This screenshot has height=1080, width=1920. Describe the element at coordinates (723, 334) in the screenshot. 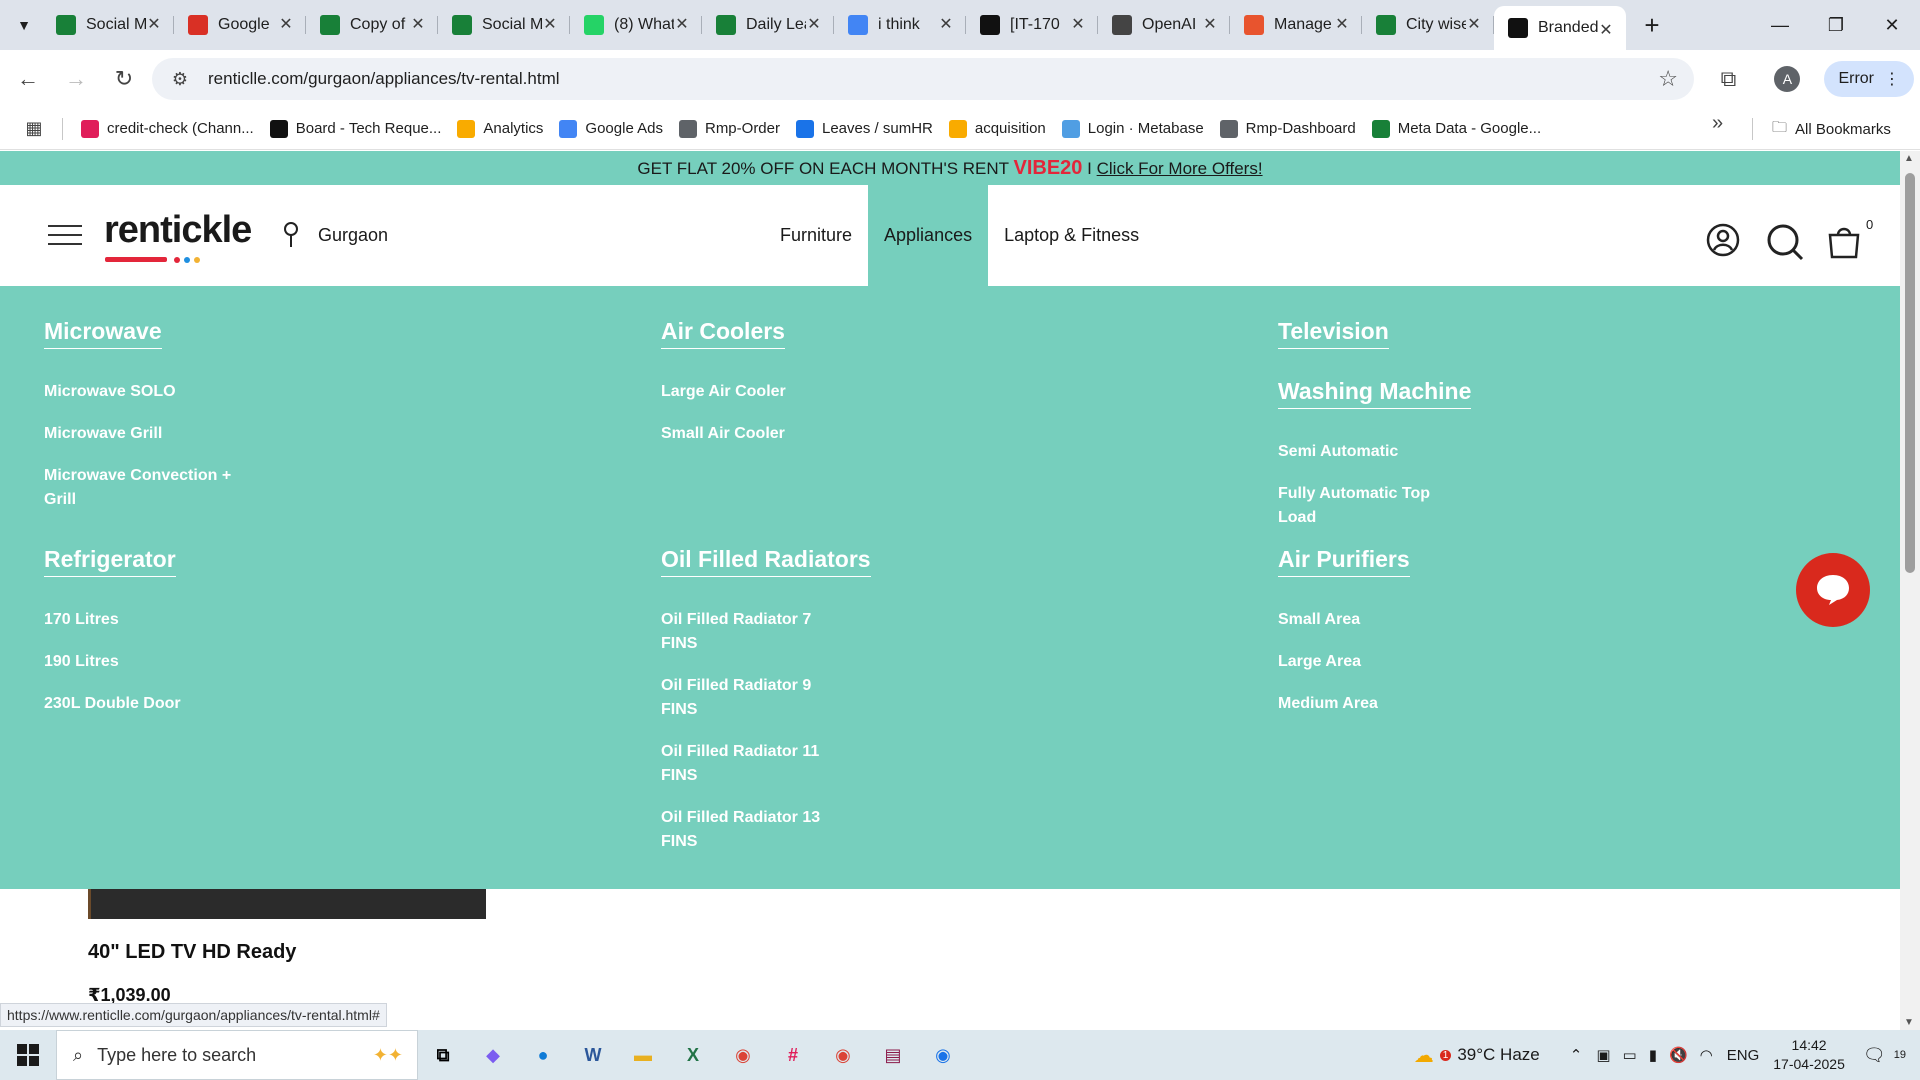

I see `menu-category-air-coolers: Air Coolers` at that location.